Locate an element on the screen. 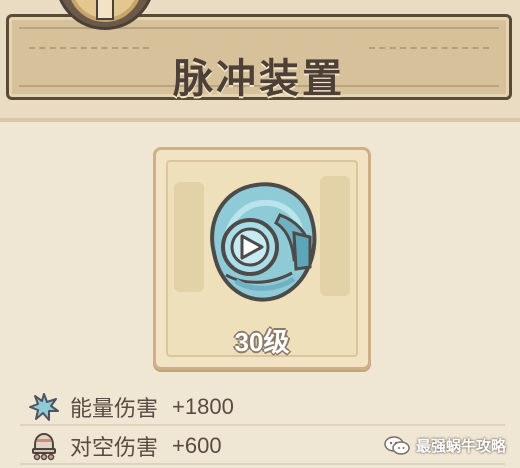 The image size is (520, 468). header-divider is located at coordinates (260, 120).